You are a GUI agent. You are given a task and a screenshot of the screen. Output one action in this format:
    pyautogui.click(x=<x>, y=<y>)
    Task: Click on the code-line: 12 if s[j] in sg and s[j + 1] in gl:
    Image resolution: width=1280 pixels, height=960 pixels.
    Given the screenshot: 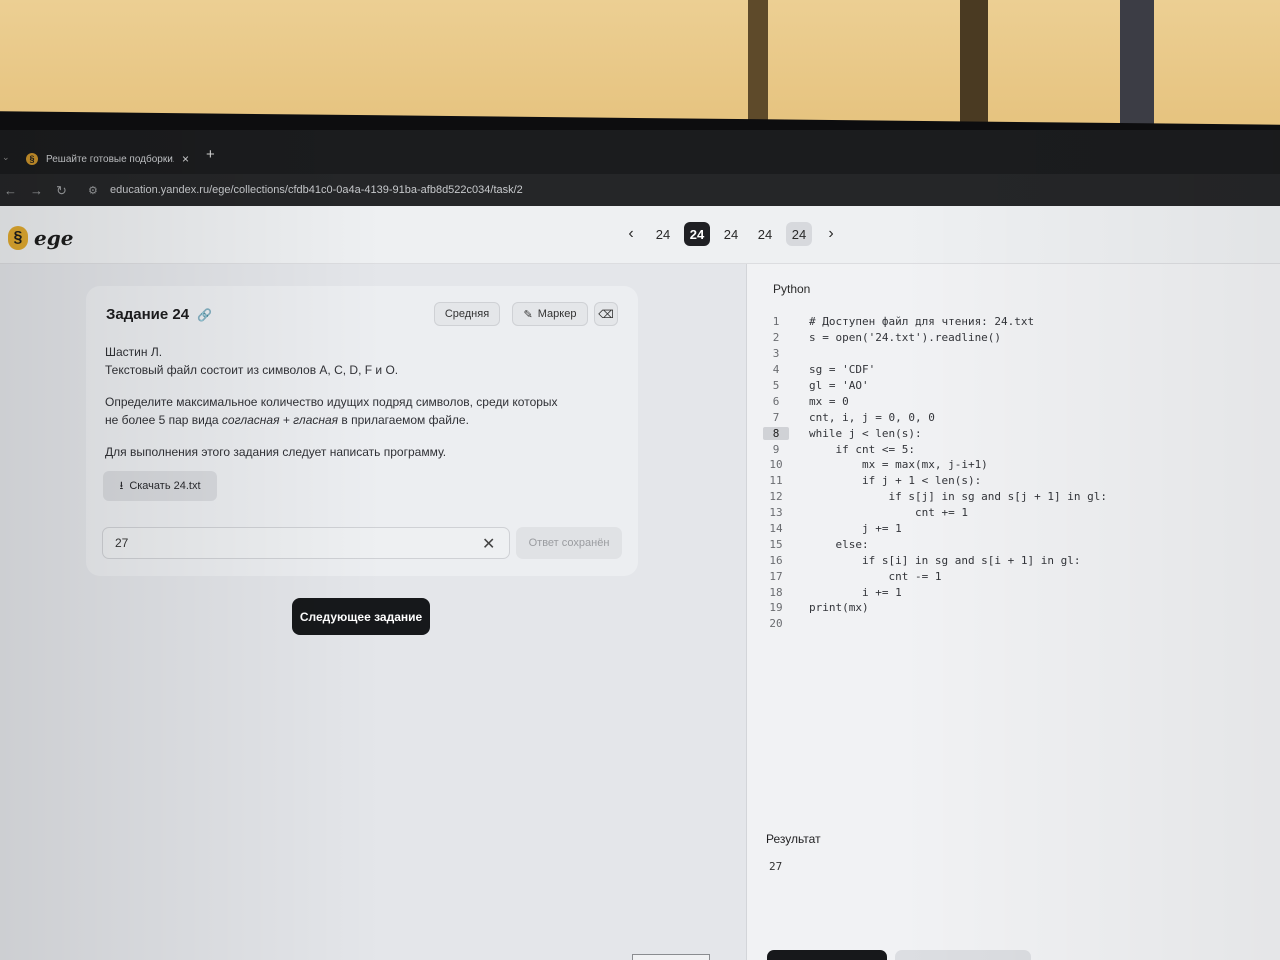 What is the action you would take?
    pyautogui.click(x=935, y=497)
    